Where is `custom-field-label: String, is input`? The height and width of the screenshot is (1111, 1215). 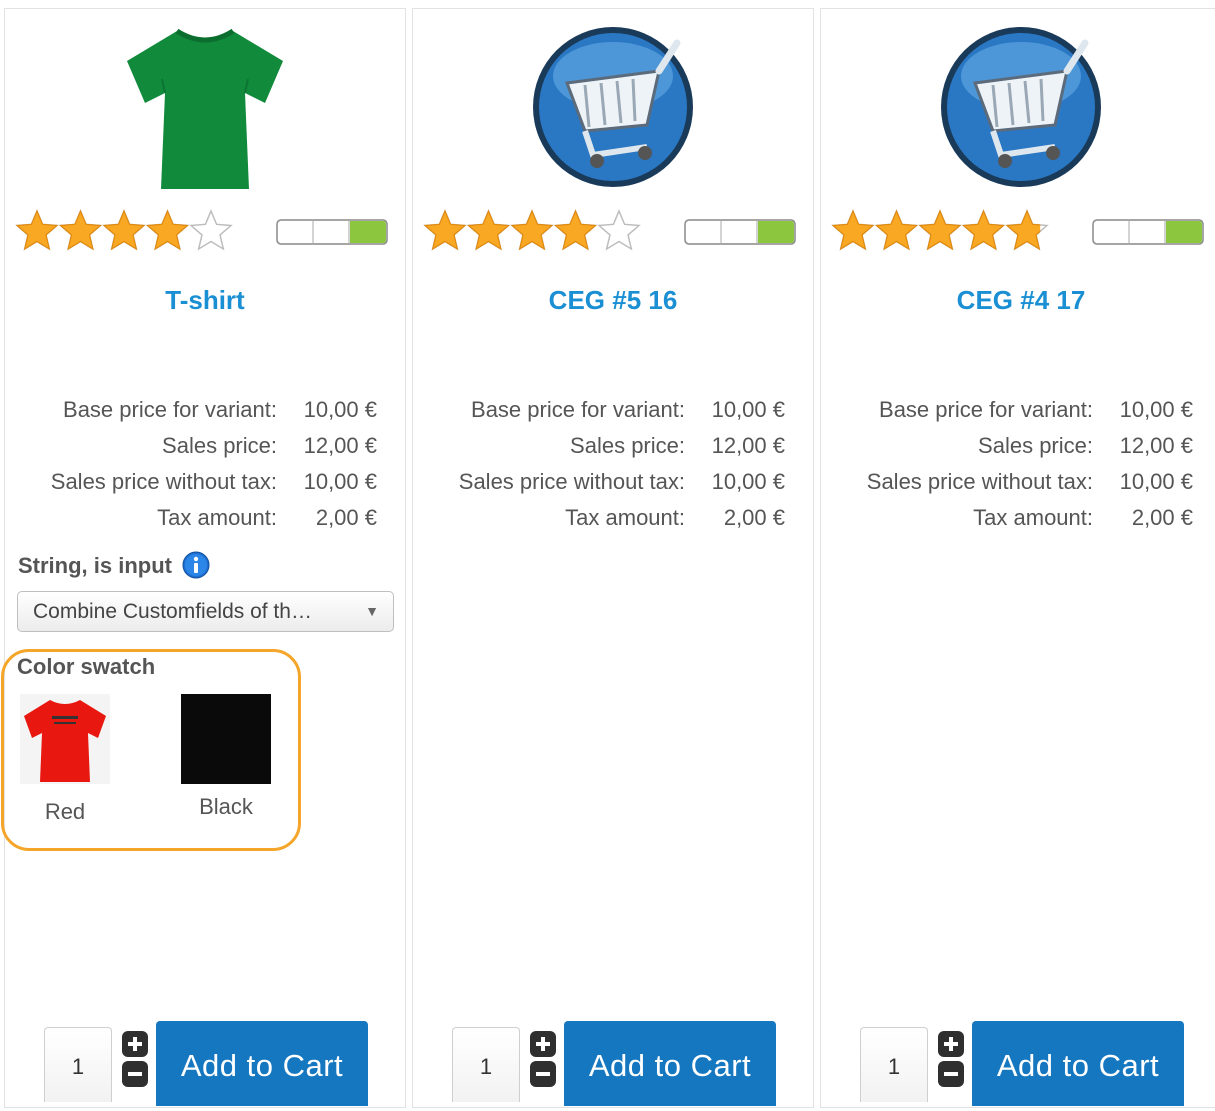
custom-field-label: String, is input is located at coordinates (114, 565).